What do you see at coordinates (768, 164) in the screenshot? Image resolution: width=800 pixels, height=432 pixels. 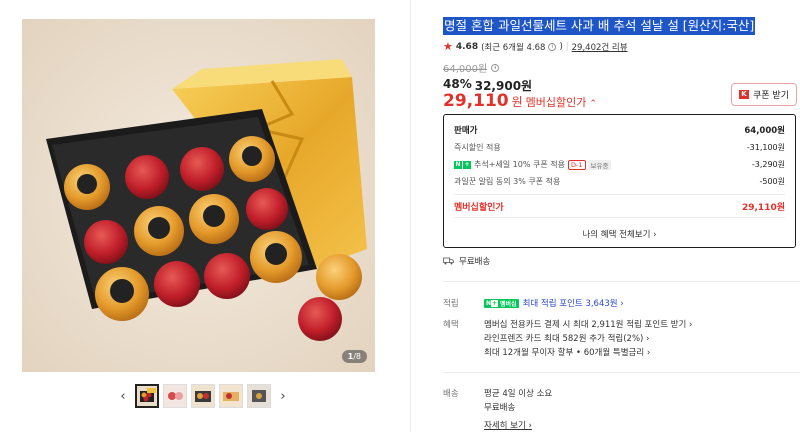 I see `price-row-value: -3,290원` at bounding box center [768, 164].